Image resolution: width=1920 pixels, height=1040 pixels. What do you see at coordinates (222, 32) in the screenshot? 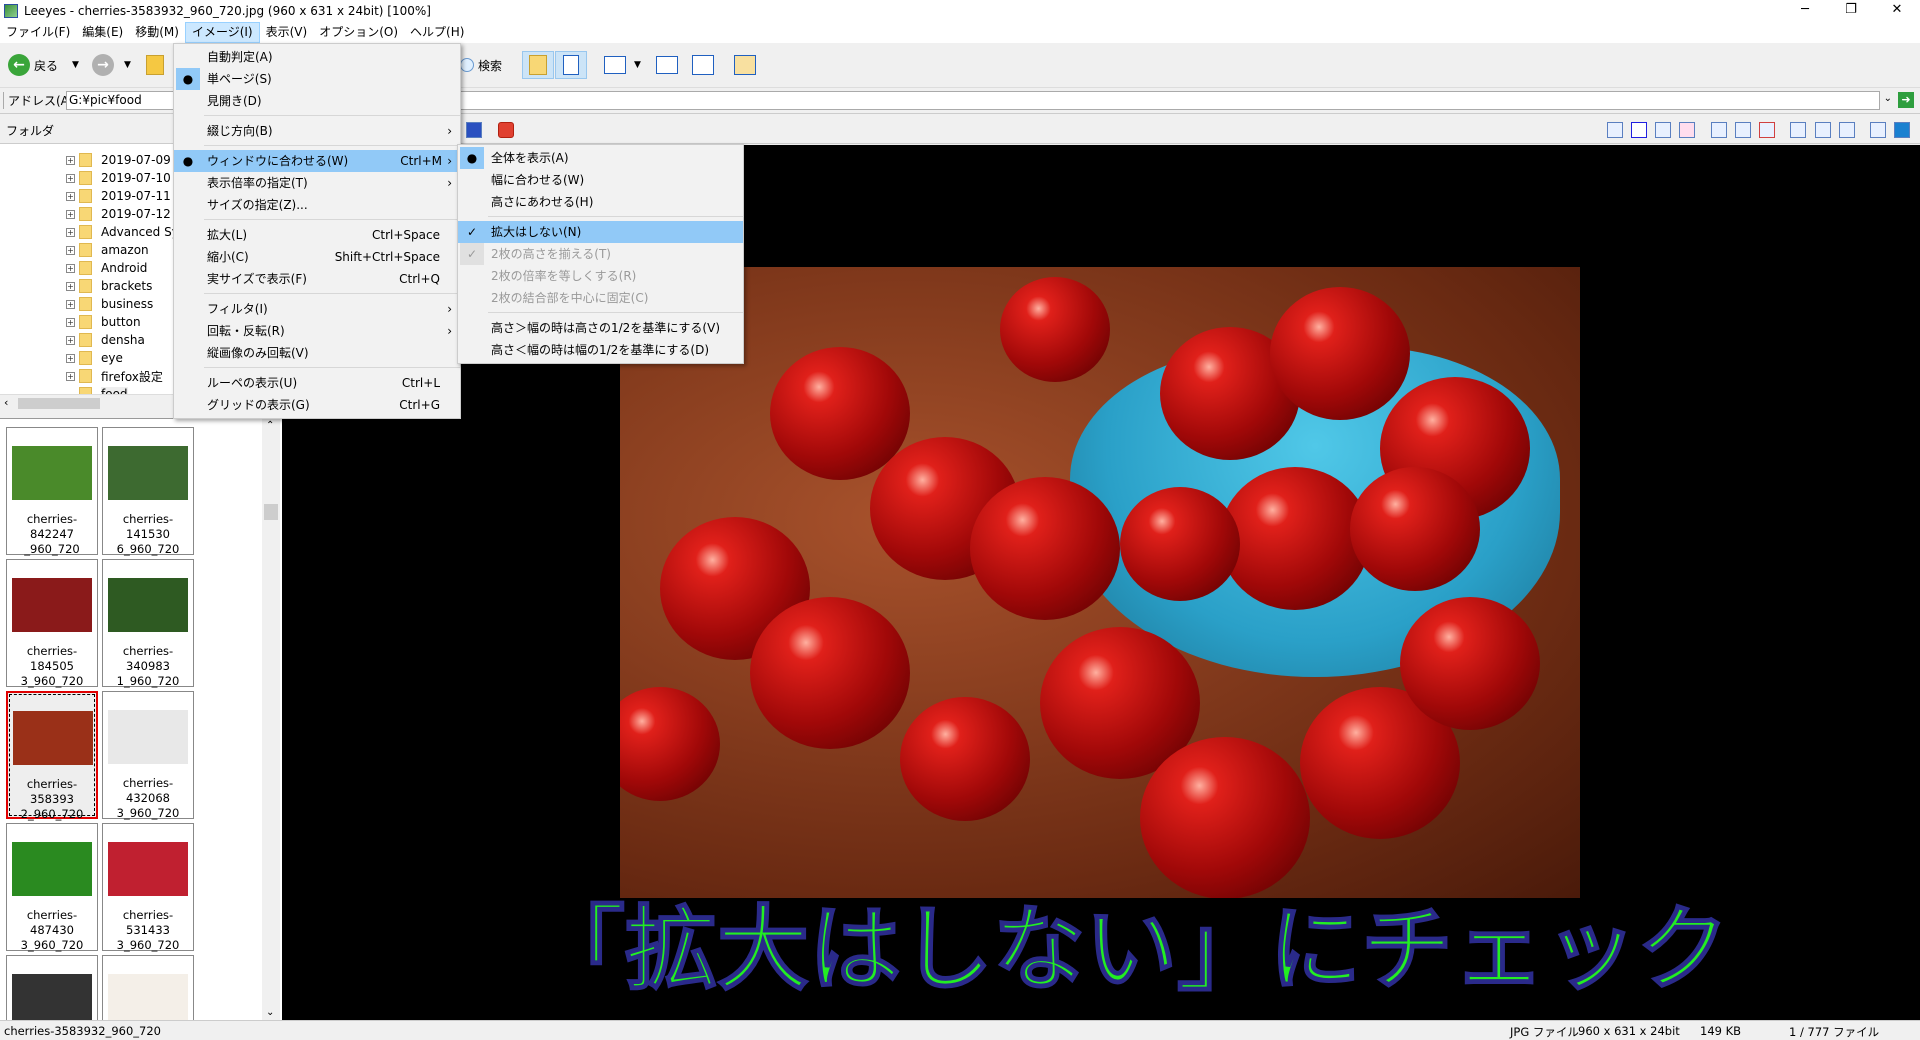
I see `menu-image: イメージ(I)` at bounding box center [222, 32].